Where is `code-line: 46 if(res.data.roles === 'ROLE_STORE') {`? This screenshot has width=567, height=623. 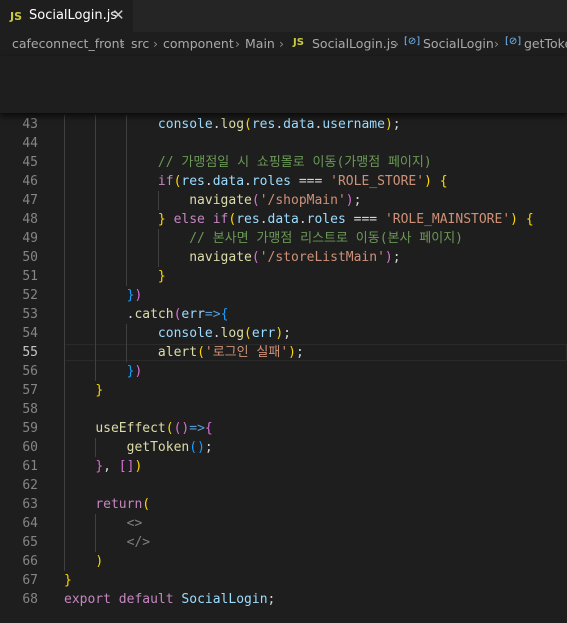
code-line: 46 if(res.data.roles === 'ROLE_STORE') { is located at coordinates (283, 181).